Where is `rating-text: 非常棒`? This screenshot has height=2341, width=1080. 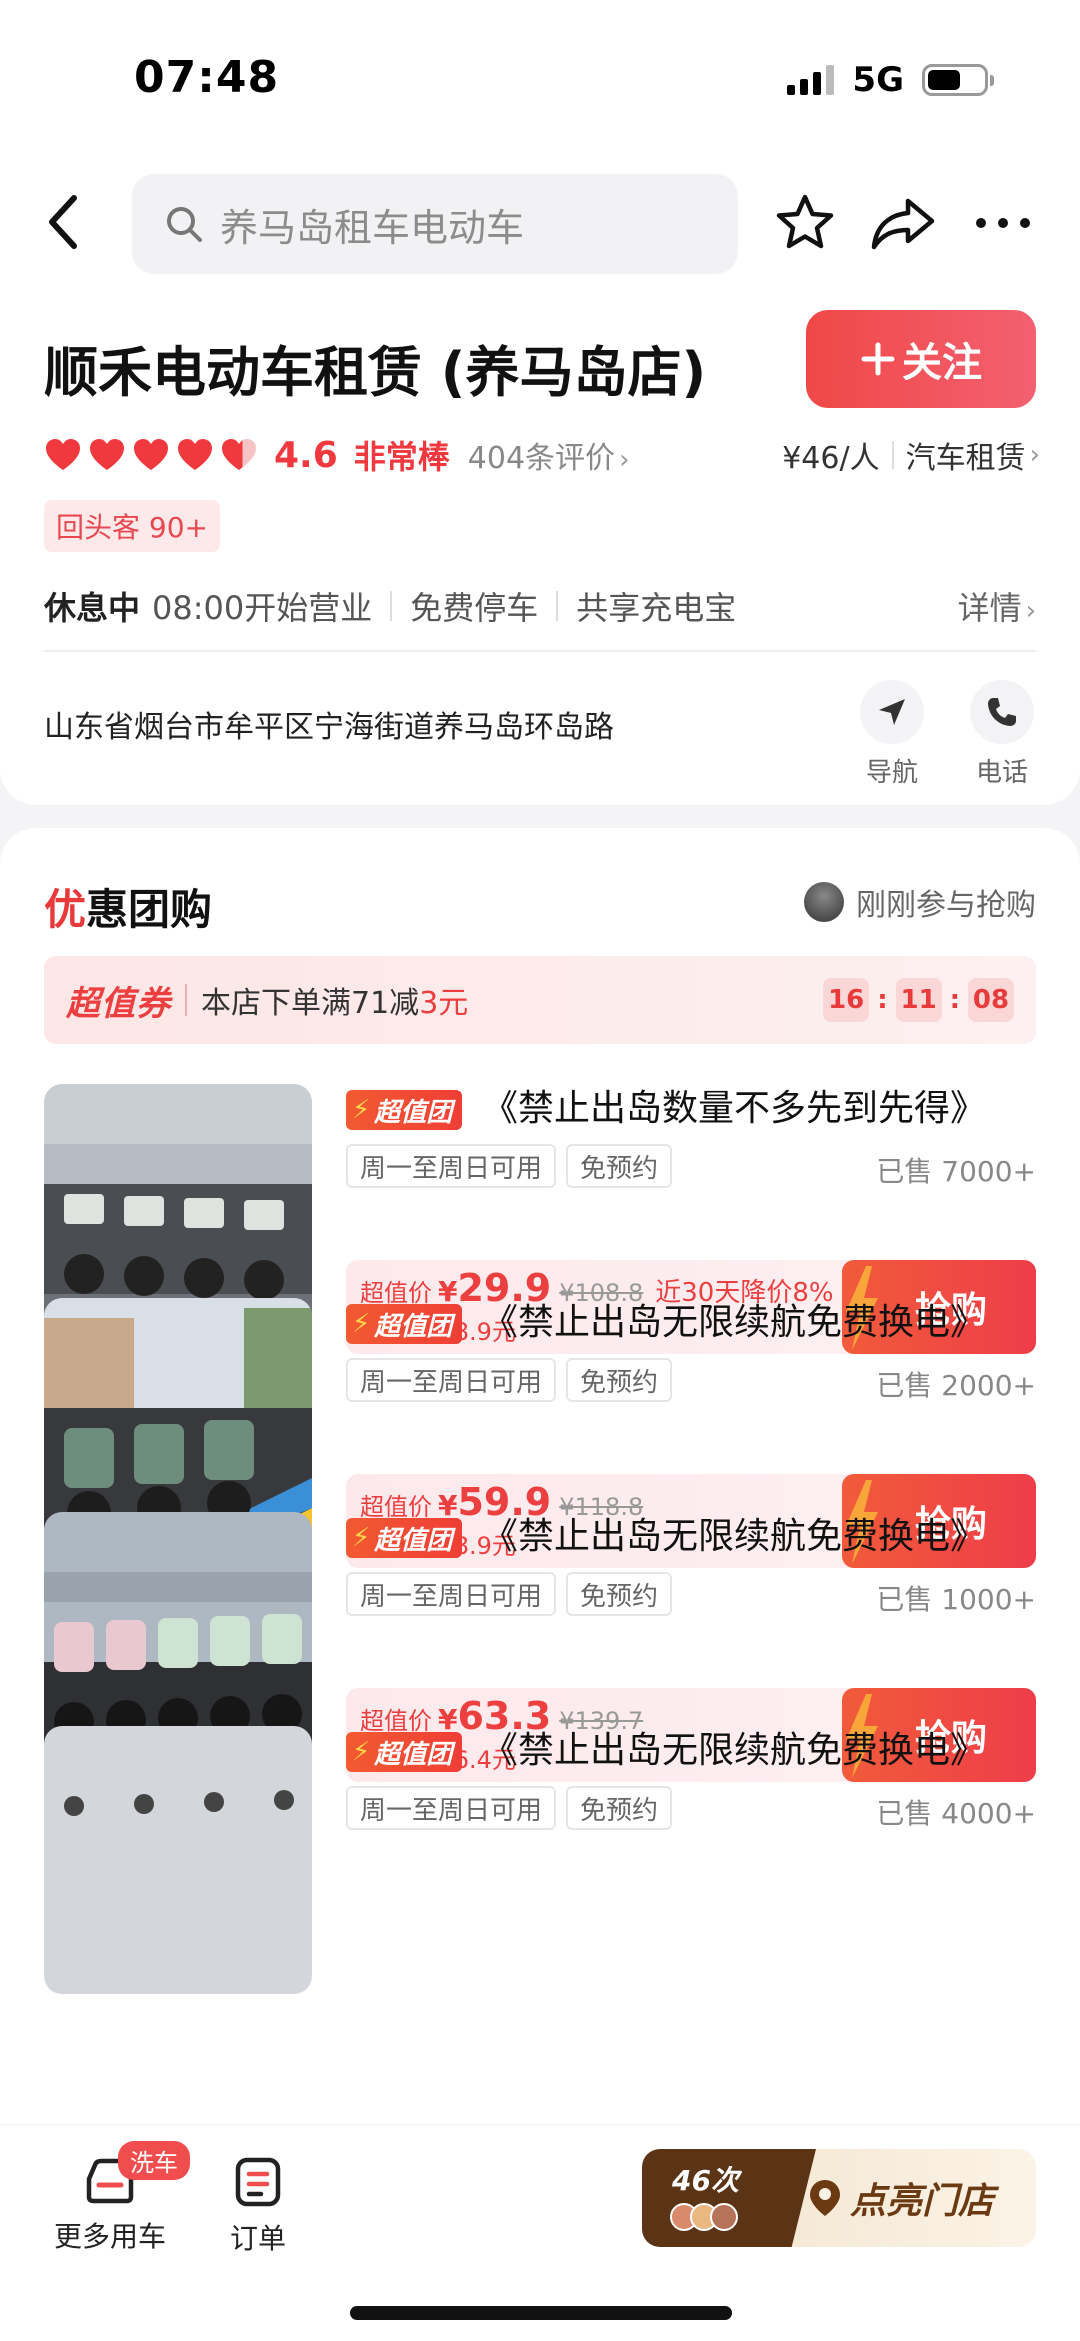
rating-text: 非常棒 is located at coordinates (401, 457).